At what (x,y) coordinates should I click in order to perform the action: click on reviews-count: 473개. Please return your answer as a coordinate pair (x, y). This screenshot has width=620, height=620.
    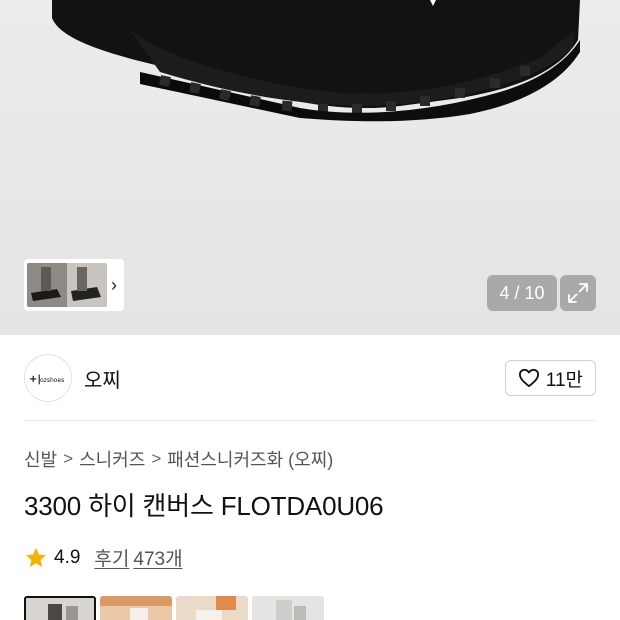
    Looking at the image, I should click on (158, 559).